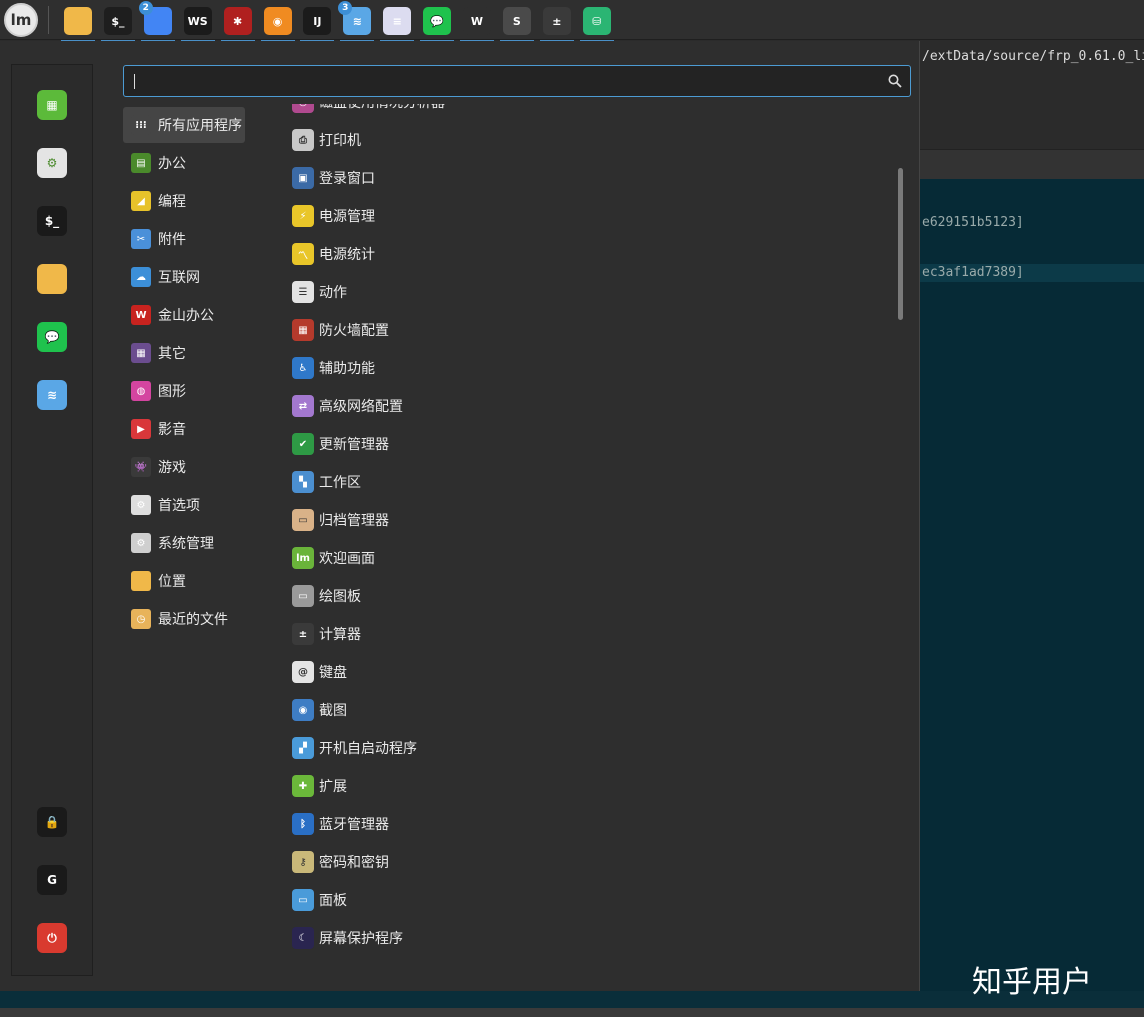 Image resolution: width=1144 pixels, height=1017 pixels. What do you see at coordinates (585, 862) in the screenshot?
I see `app-item: ⚷ 密码和密钥` at bounding box center [585, 862].